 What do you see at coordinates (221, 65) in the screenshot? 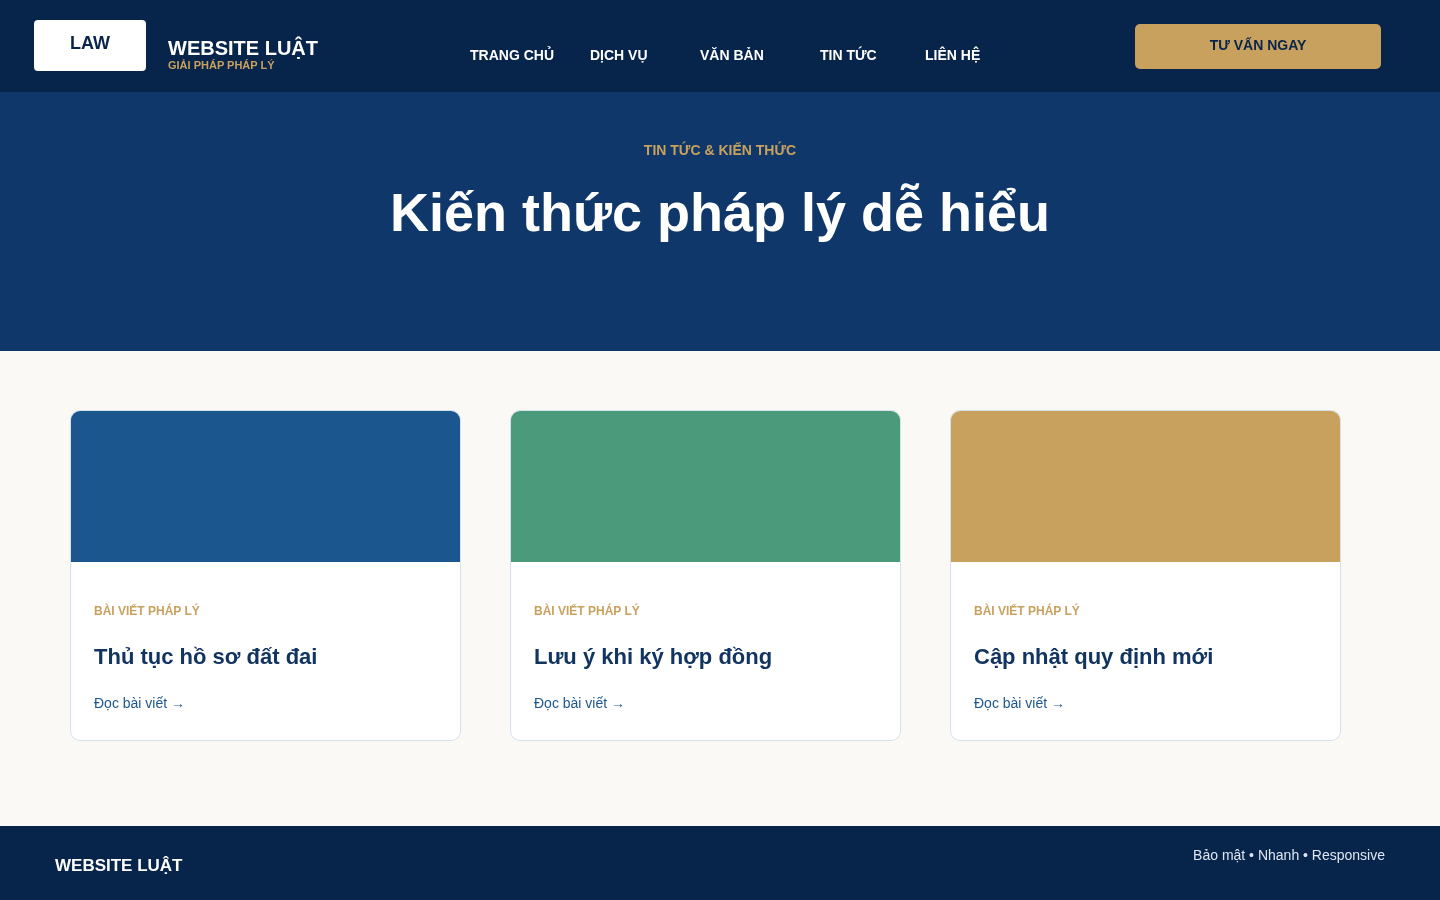
I see `brand-tagline: GIẢI PHÁP PHÁP LÝ` at bounding box center [221, 65].